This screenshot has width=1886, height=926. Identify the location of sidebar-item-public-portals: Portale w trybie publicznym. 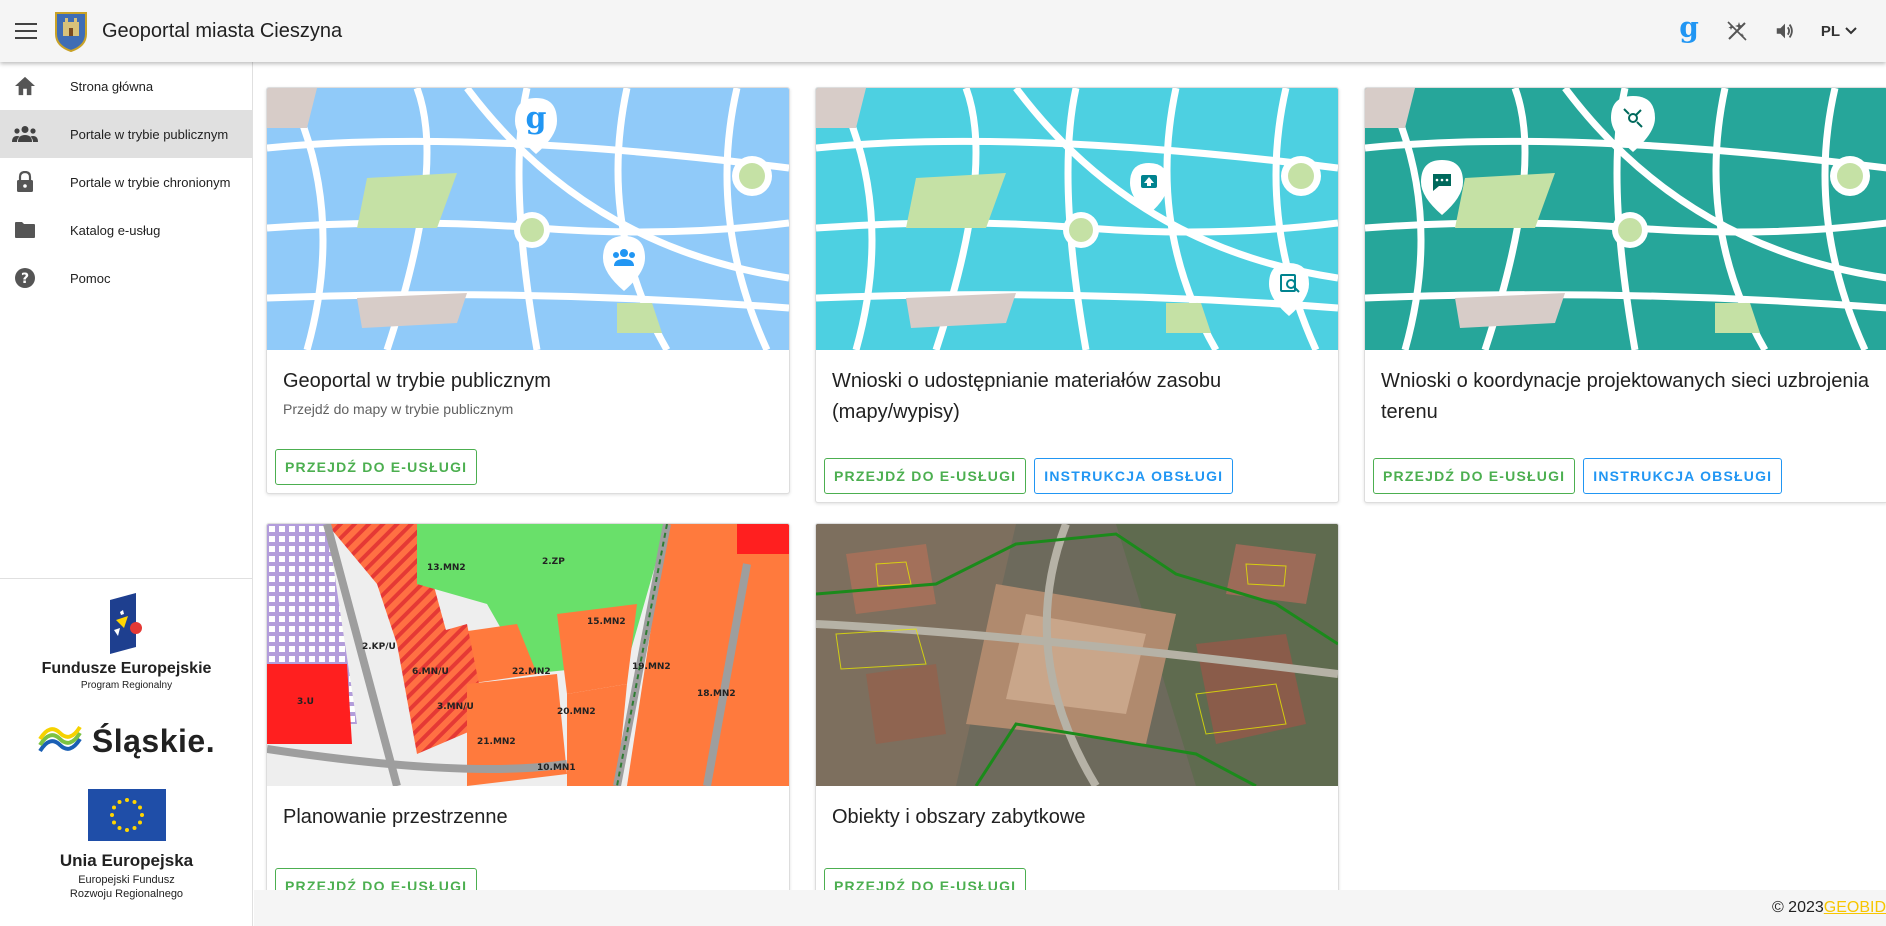
(126, 134).